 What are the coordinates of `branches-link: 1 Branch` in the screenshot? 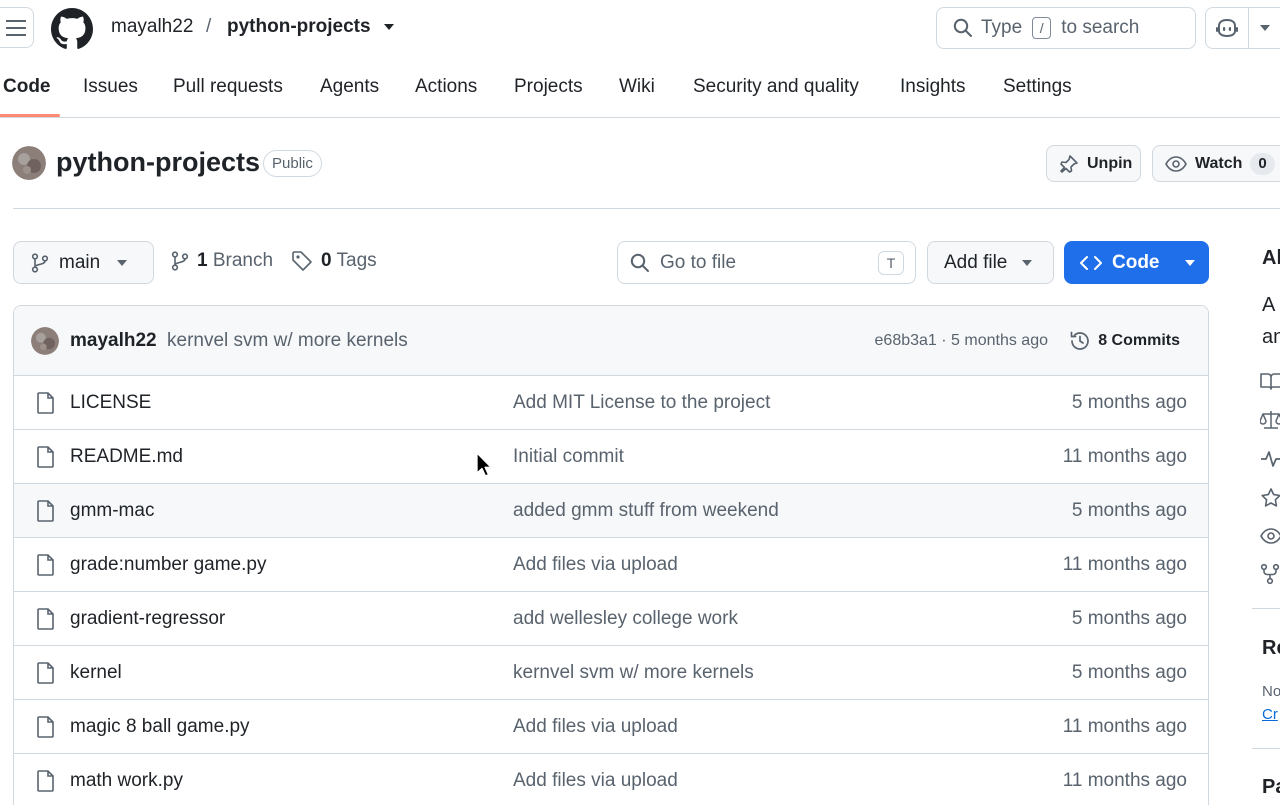 It's located at (222, 261).